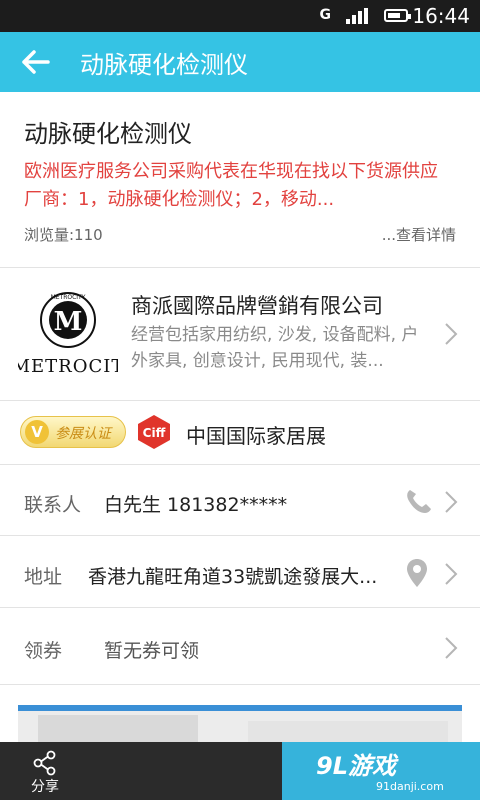 This screenshot has height=800, width=480. Describe the element at coordinates (45, 787) in the screenshot. I see `share-label: 分享` at that location.